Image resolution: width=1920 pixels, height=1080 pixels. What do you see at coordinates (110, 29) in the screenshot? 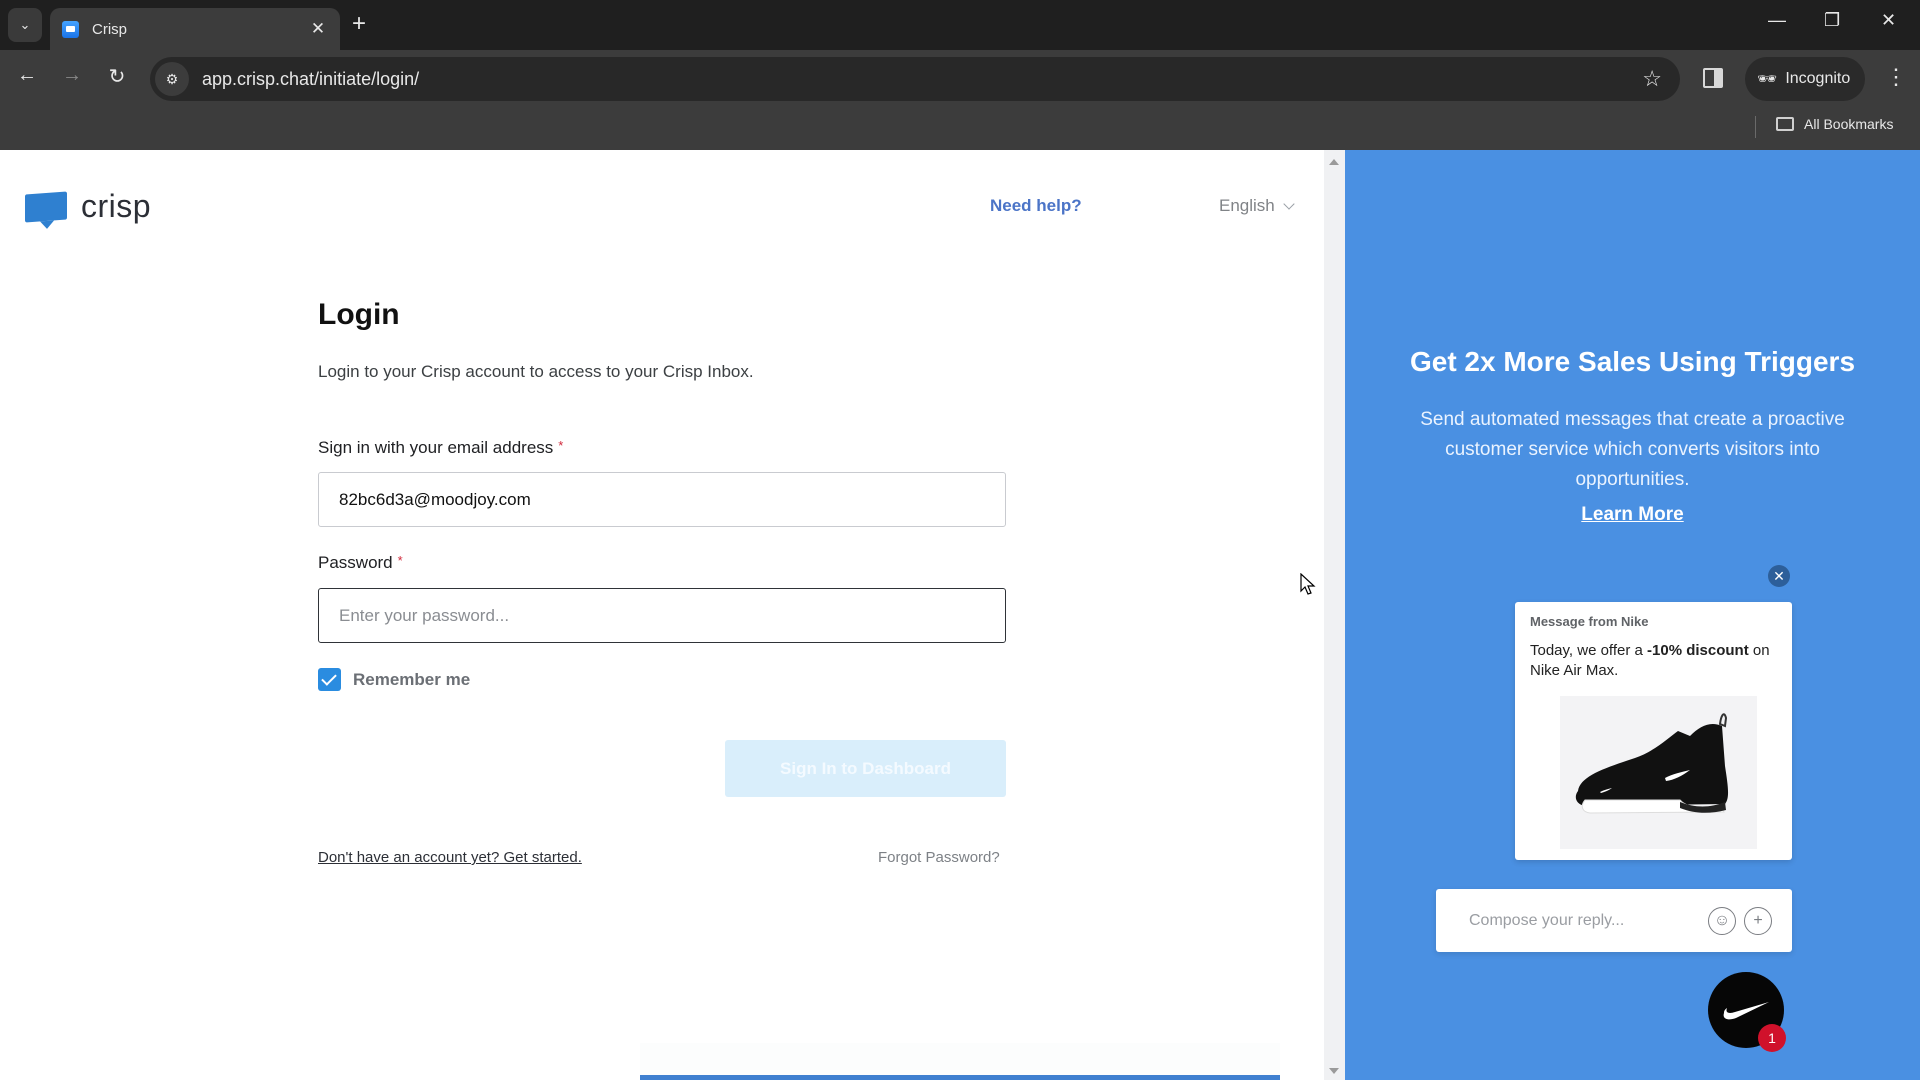
I see `tab-title: Crisp` at bounding box center [110, 29].